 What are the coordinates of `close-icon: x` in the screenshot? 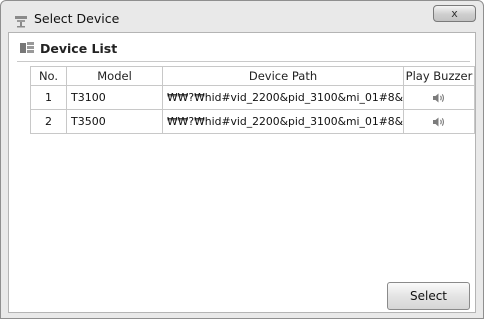 It's located at (454, 13).